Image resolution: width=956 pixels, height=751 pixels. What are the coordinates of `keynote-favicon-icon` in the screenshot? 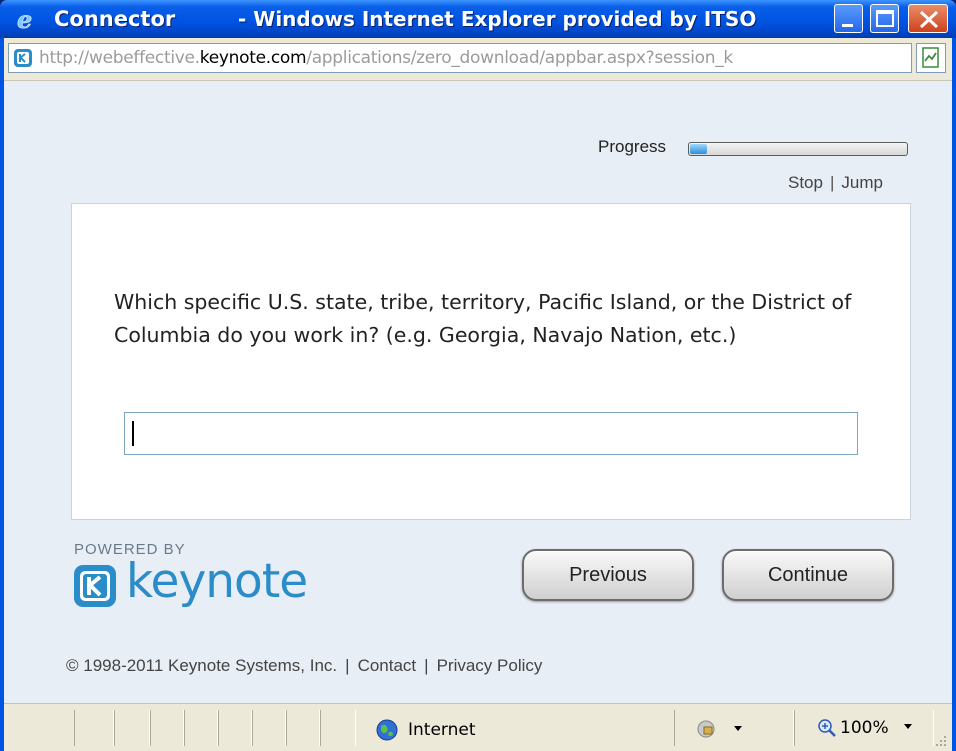 It's located at (23, 58).